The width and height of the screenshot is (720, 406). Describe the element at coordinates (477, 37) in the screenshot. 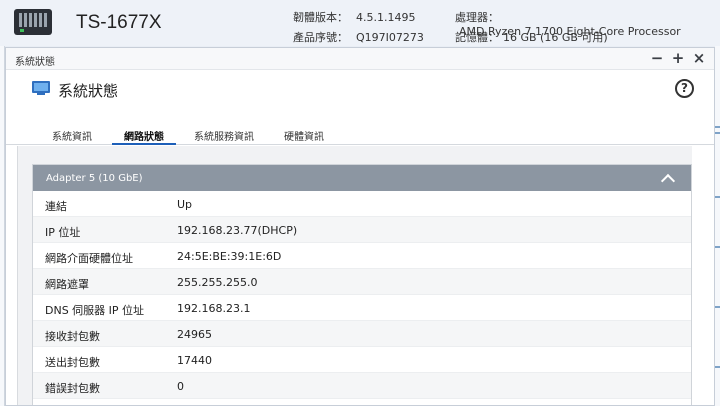

I see `memory-label: 記憶體：` at that location.